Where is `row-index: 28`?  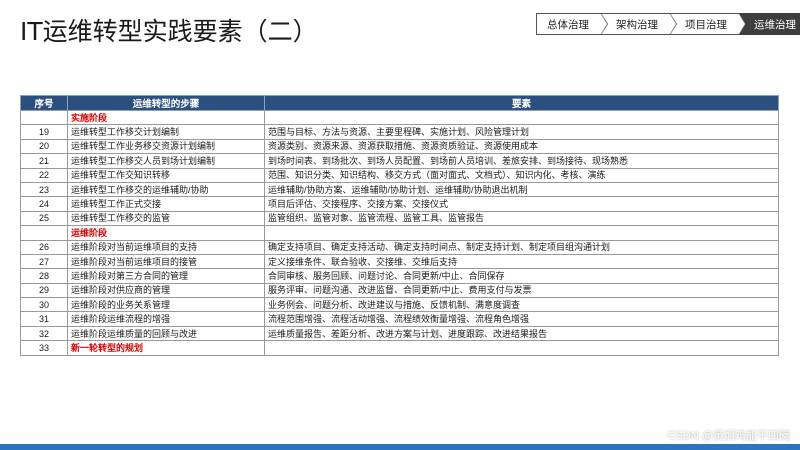 row-index: 28 is located at coordinates (44, 276).